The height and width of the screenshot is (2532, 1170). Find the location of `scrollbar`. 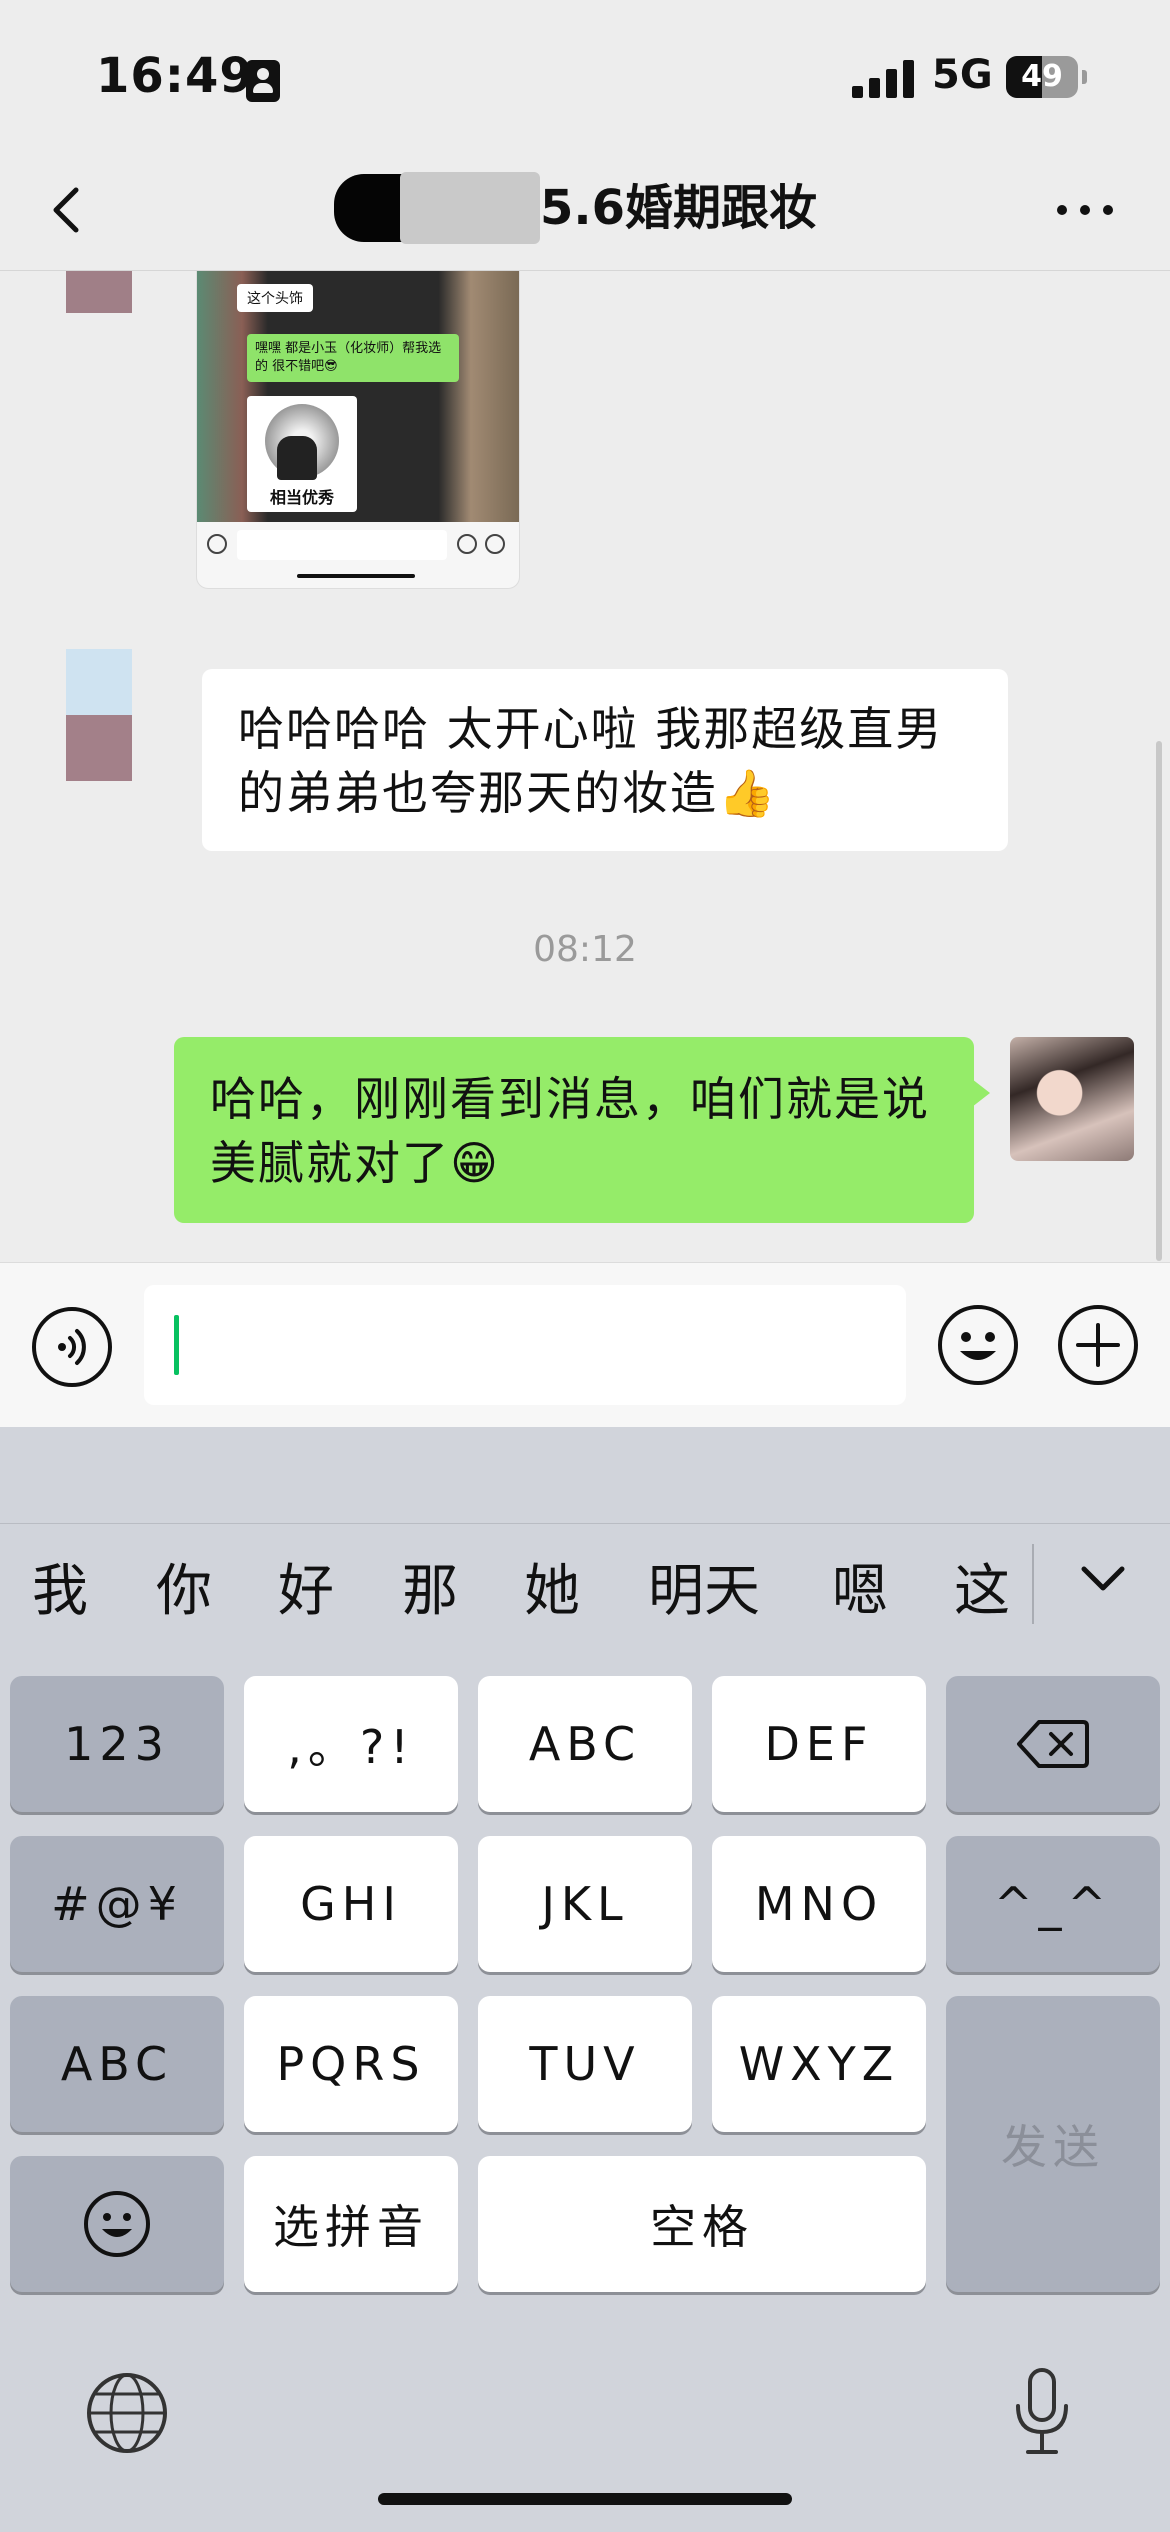

scrollbar is located at coordinates (1159, 1001).